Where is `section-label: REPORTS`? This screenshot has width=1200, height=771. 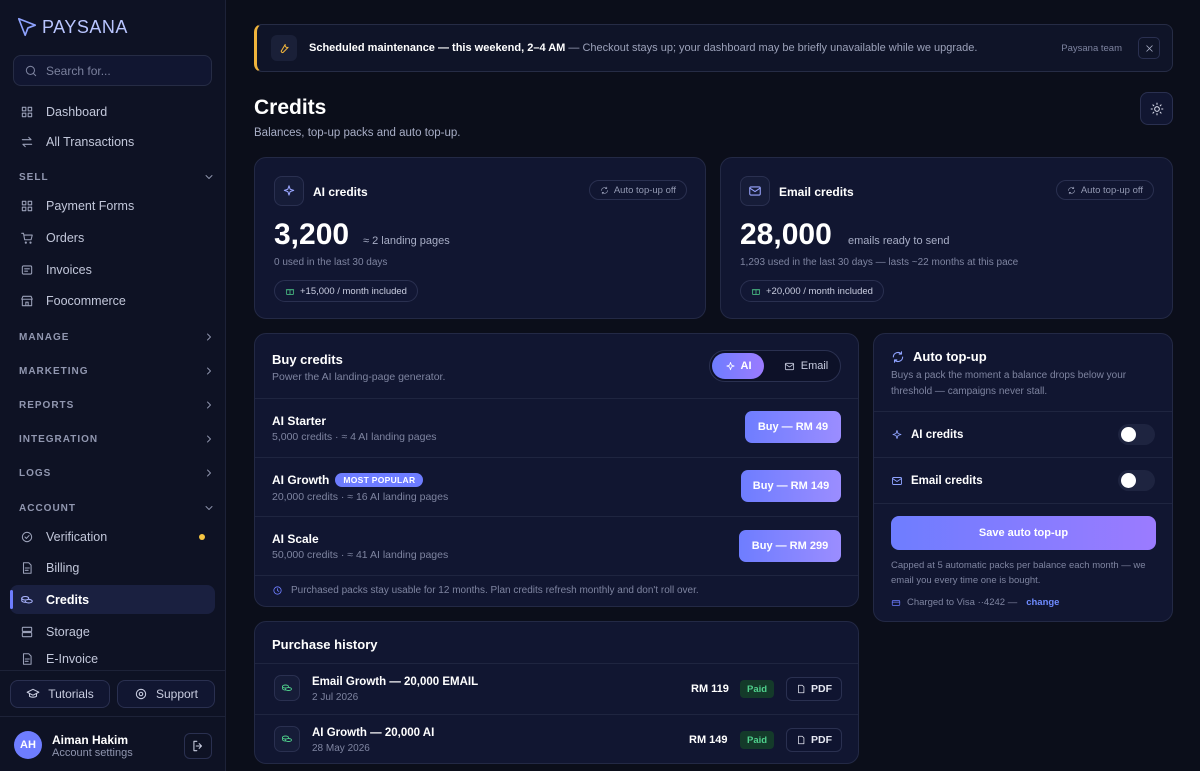
section-label: REPORTS is located at coordinates (47, 405).